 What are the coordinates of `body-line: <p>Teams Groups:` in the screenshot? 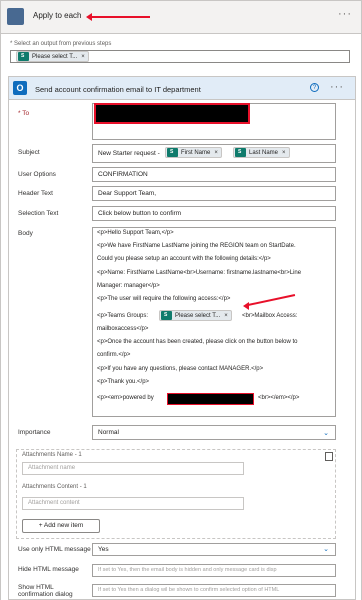 It's located at (123, 316).